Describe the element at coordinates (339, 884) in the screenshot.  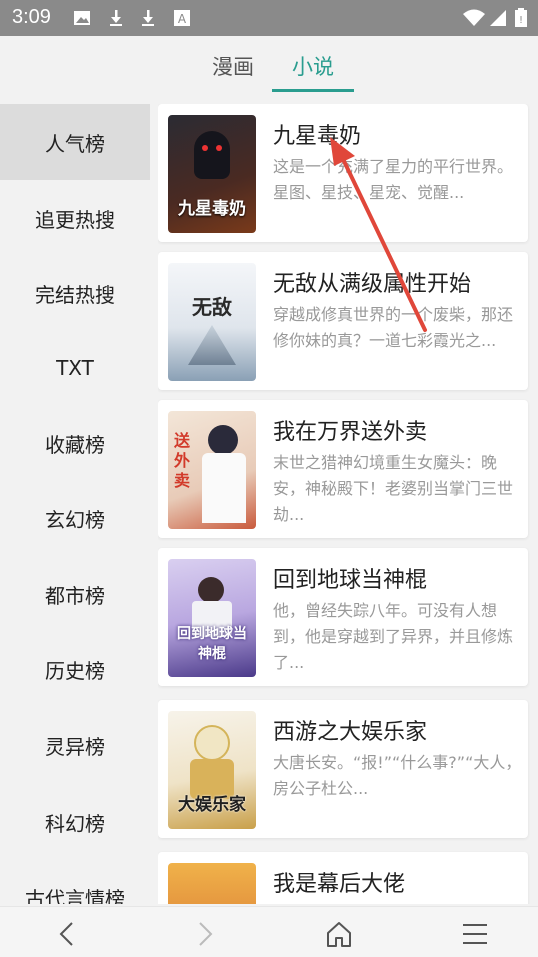
I see `book-title: 我是幕后大佬` at that location.